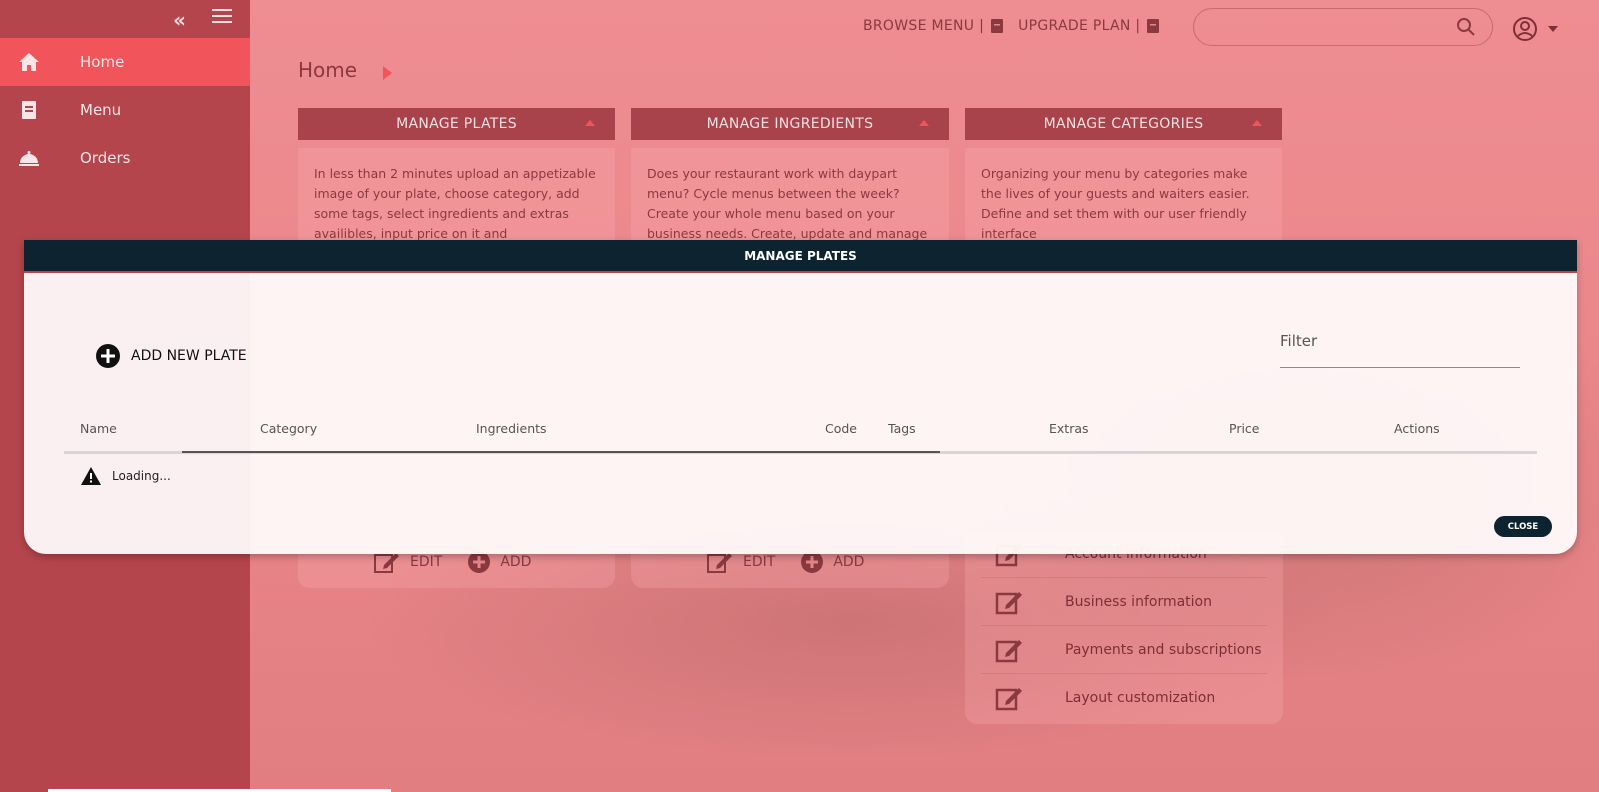 The image size is (1599, 792). I want to click on column-header-code: Code, so click(841, 428).